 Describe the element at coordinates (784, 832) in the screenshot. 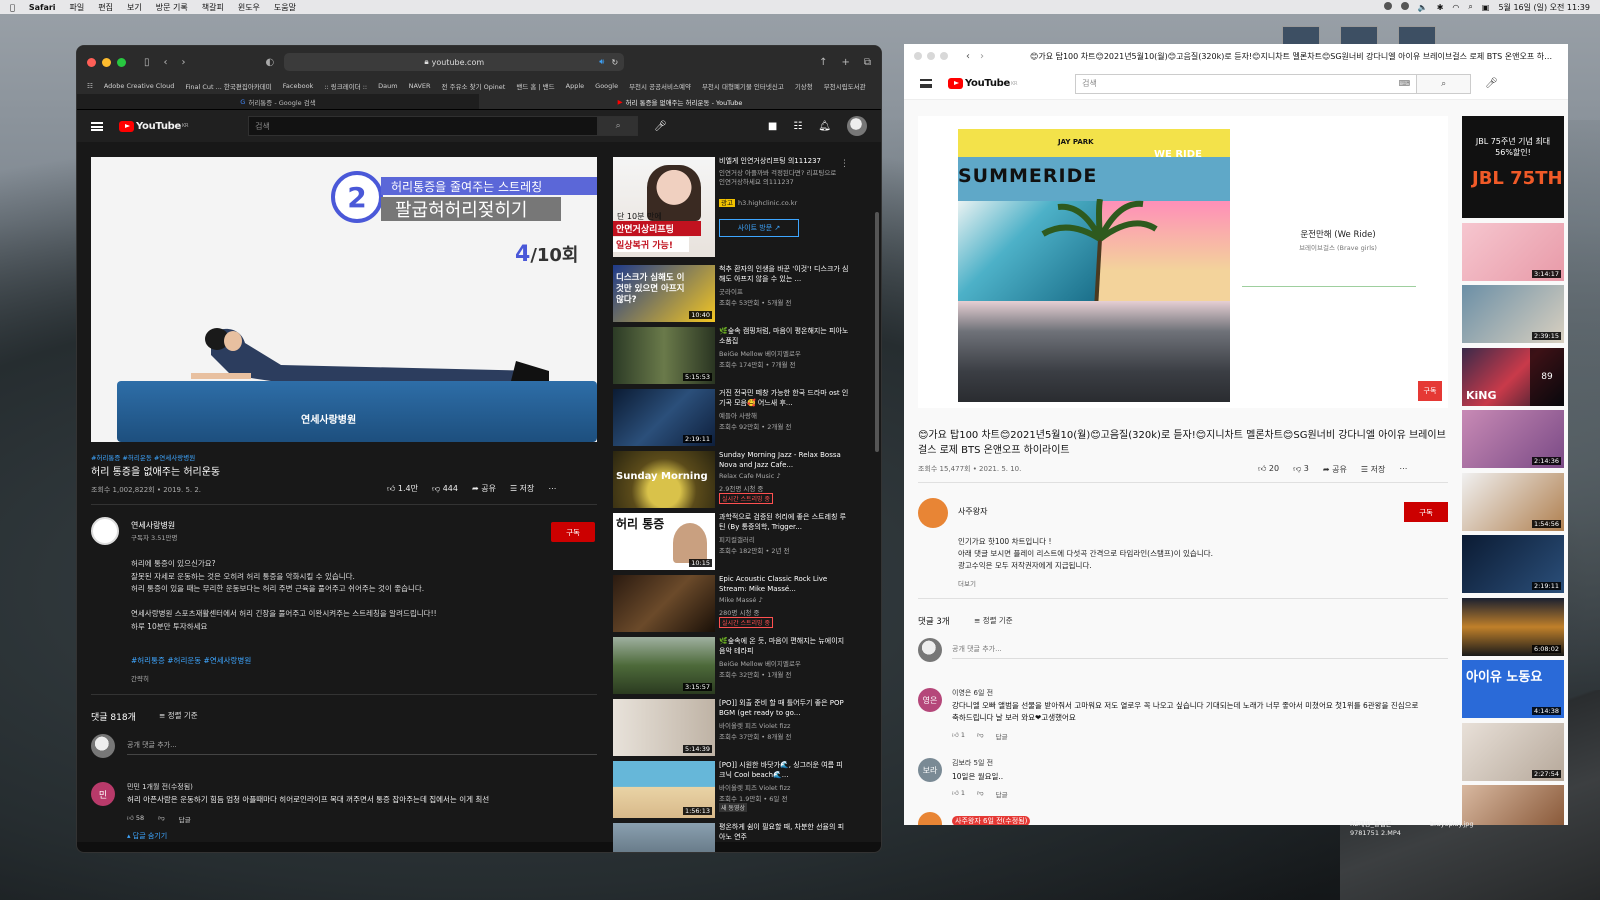

I see `related-video-title: 평온하게 쉼이 필요할 때, 차분한 선율의 피아노 연주` at that location.